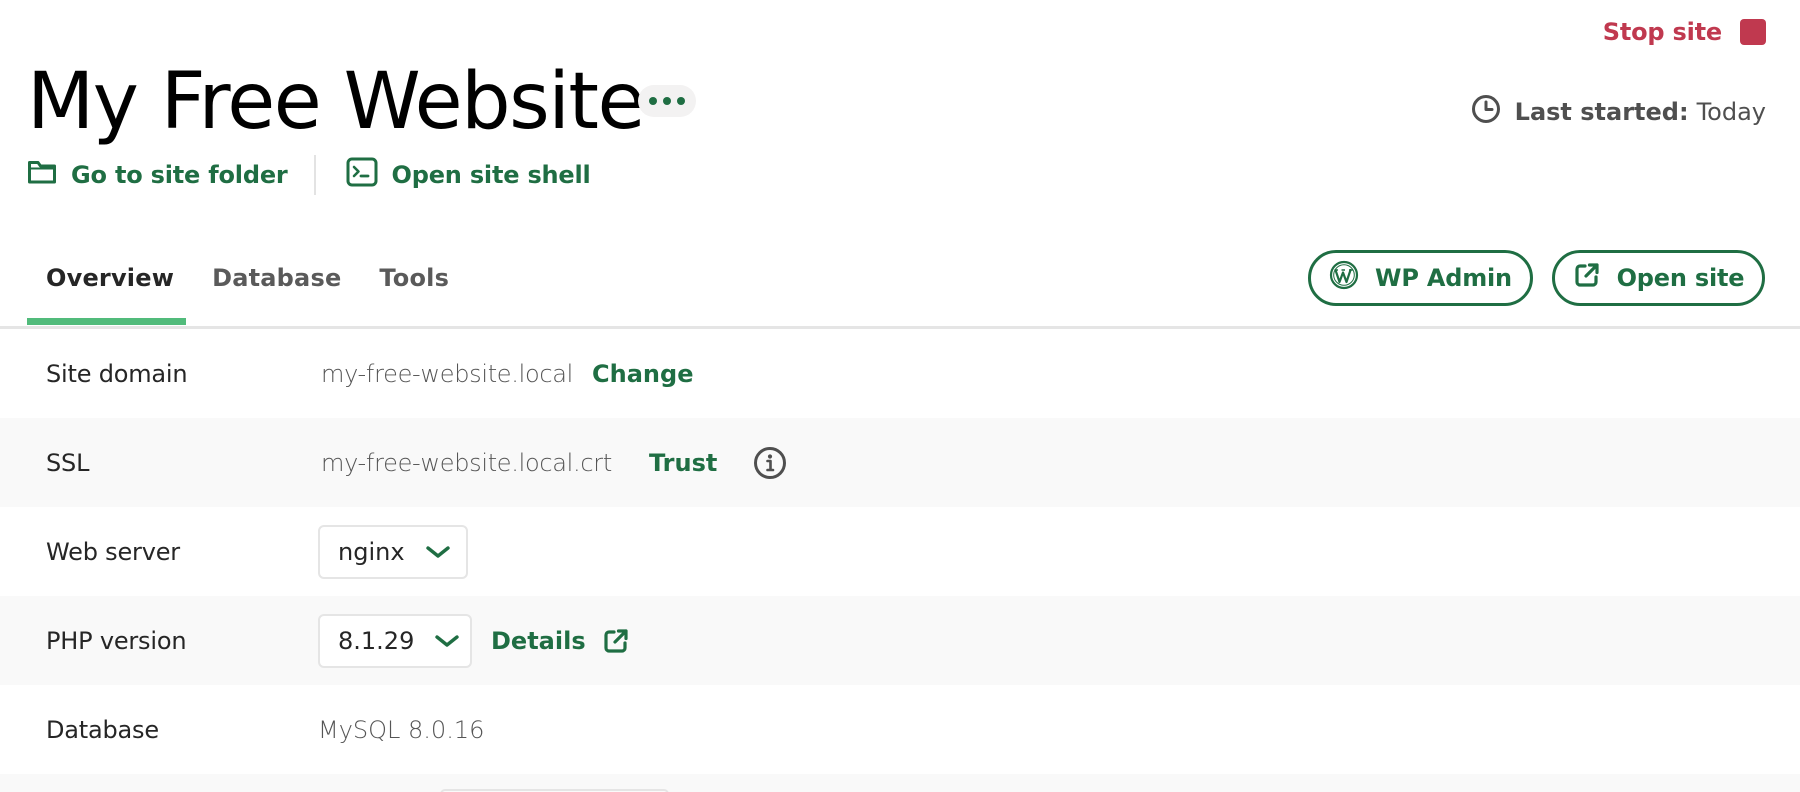 This screenshot has height=792, width=1800. What do you see at coordinates (900, 783) in the screenshot?
I see `partial-row` at bounding box center [900, 783].